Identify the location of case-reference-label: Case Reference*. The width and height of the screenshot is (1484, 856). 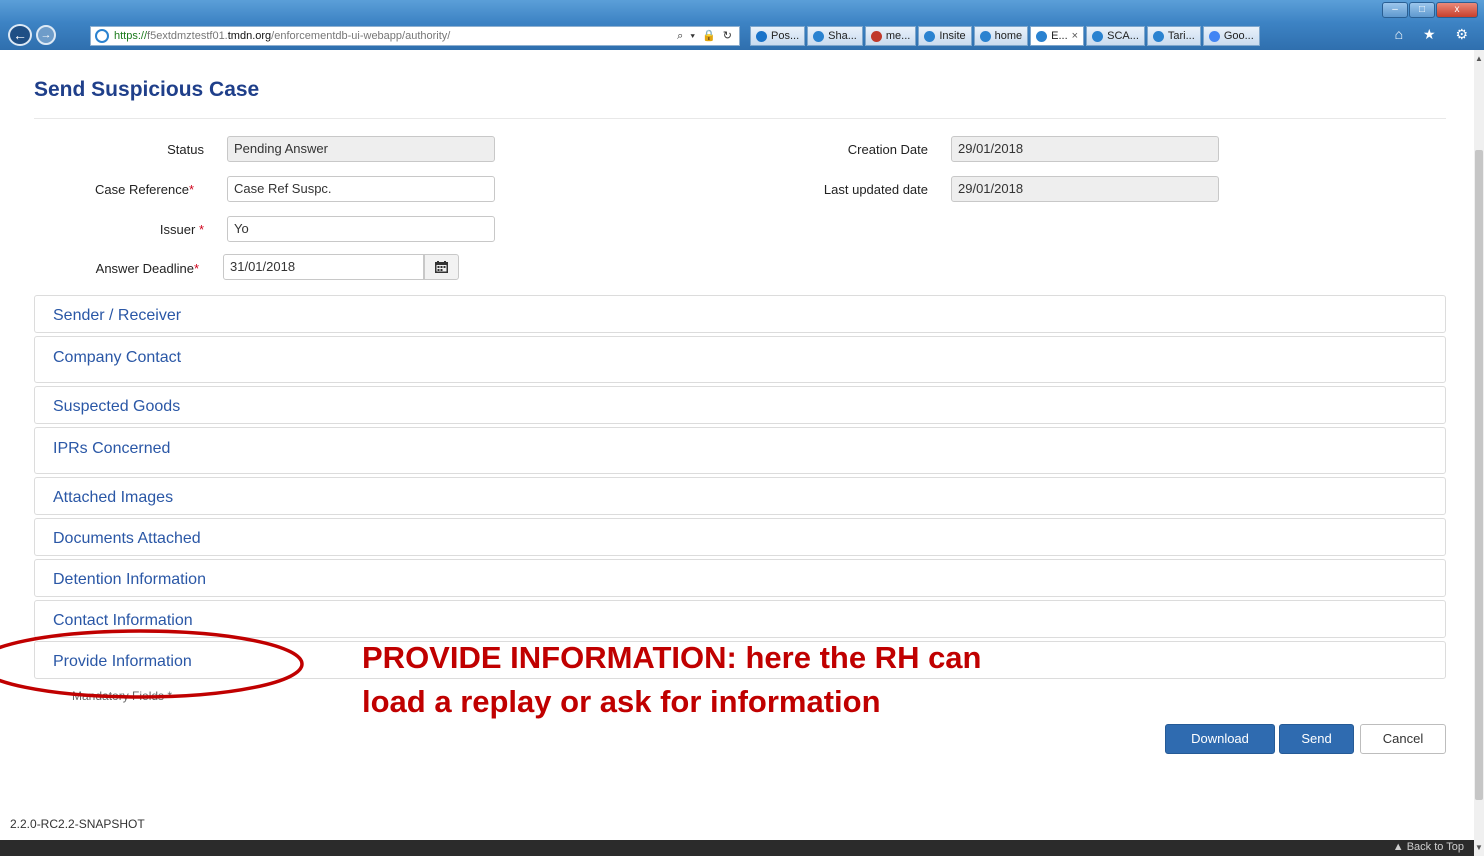
(144, 189).